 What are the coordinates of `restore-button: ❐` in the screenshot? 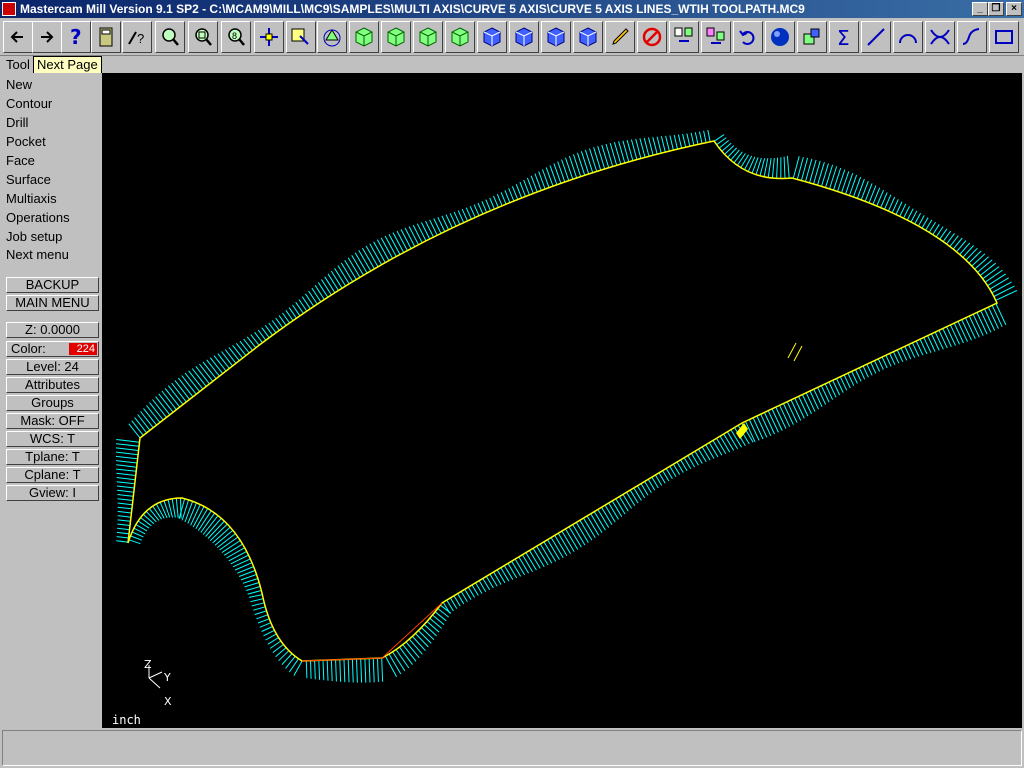 It's located at (996, 9).